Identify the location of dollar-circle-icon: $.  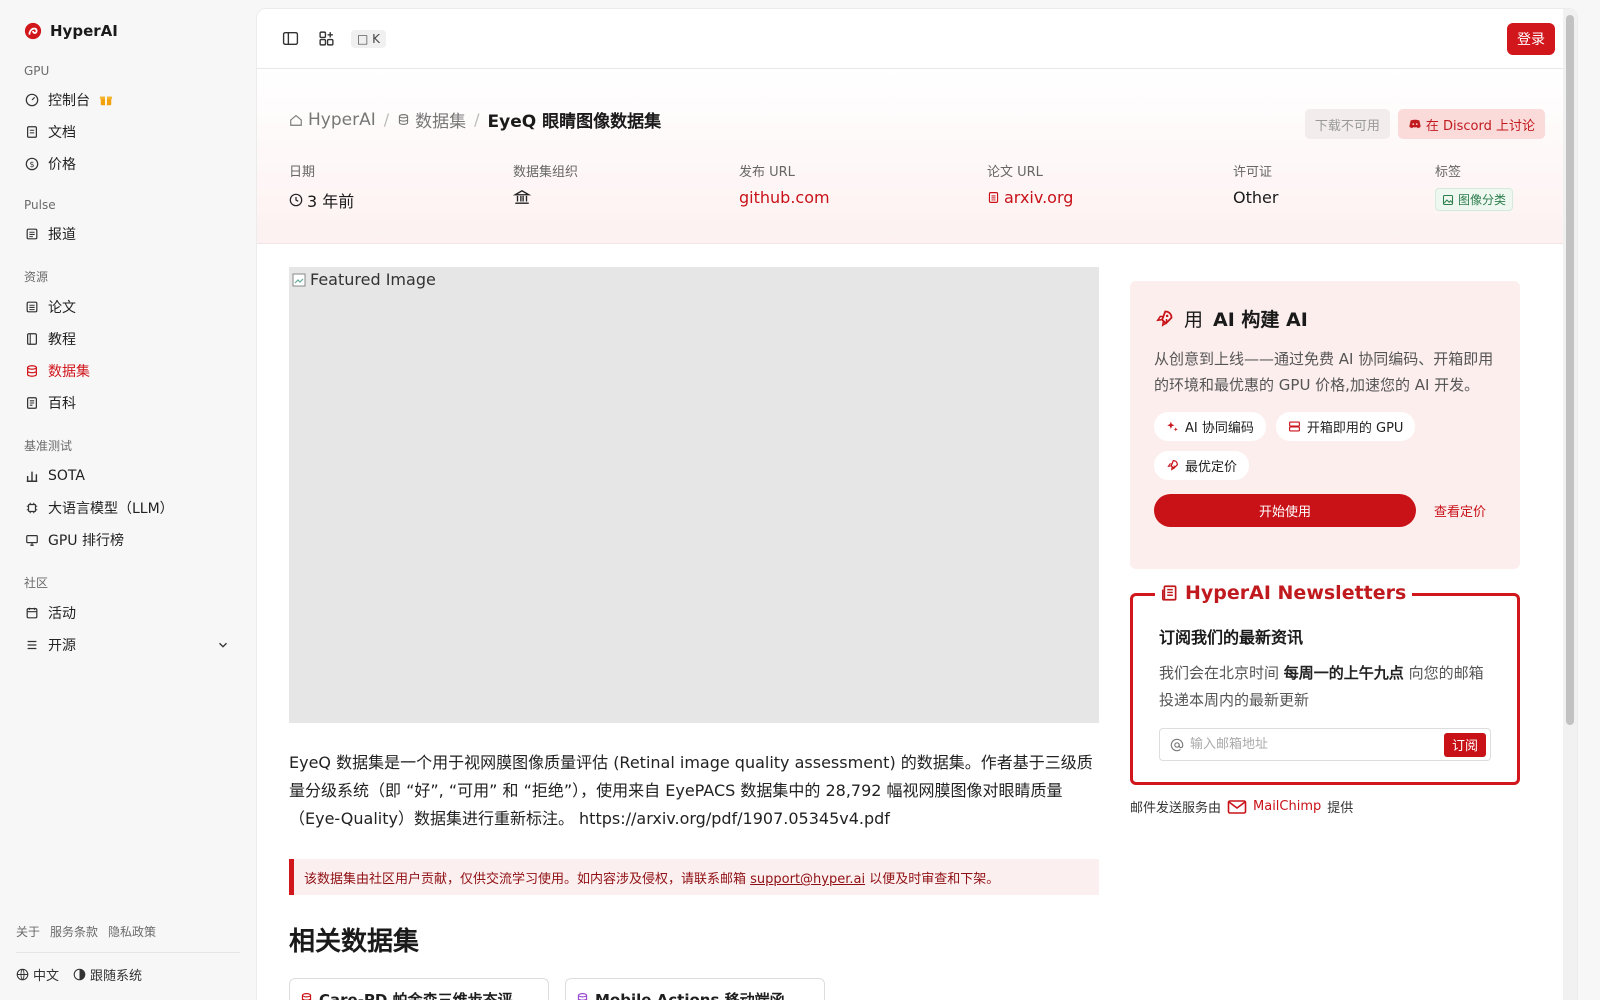
(32, 164).